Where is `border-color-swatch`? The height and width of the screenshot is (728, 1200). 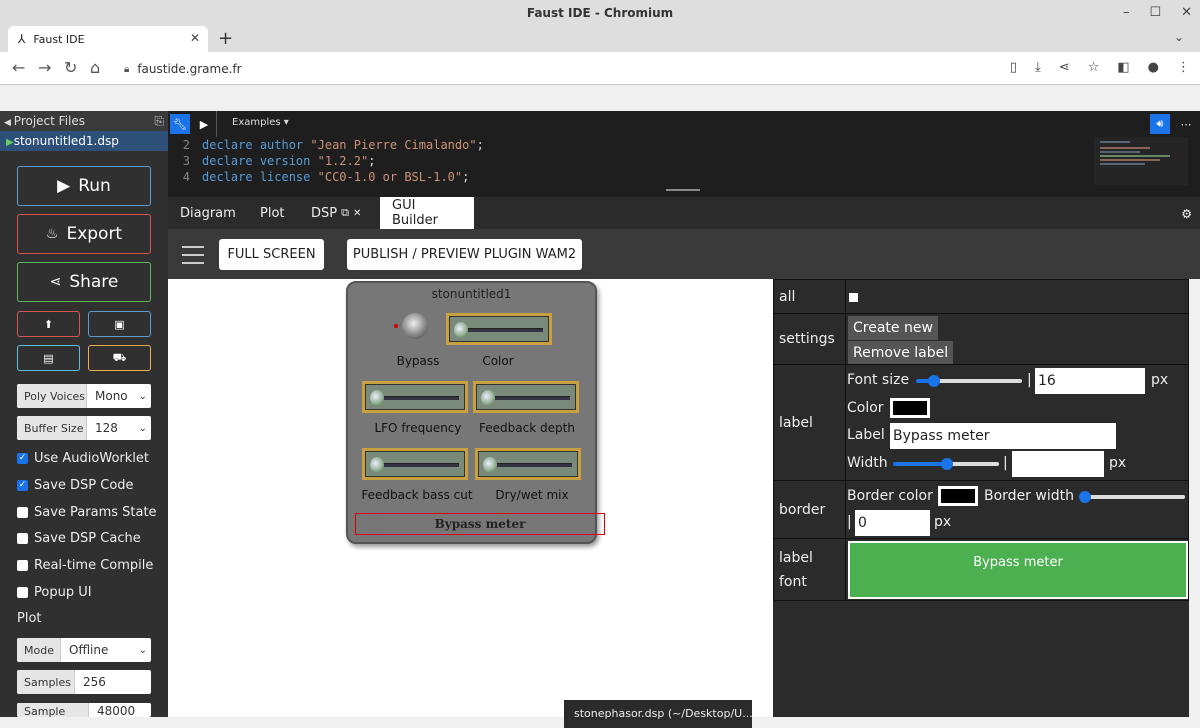 border-color-swatch is located at coordinates (958, 496).